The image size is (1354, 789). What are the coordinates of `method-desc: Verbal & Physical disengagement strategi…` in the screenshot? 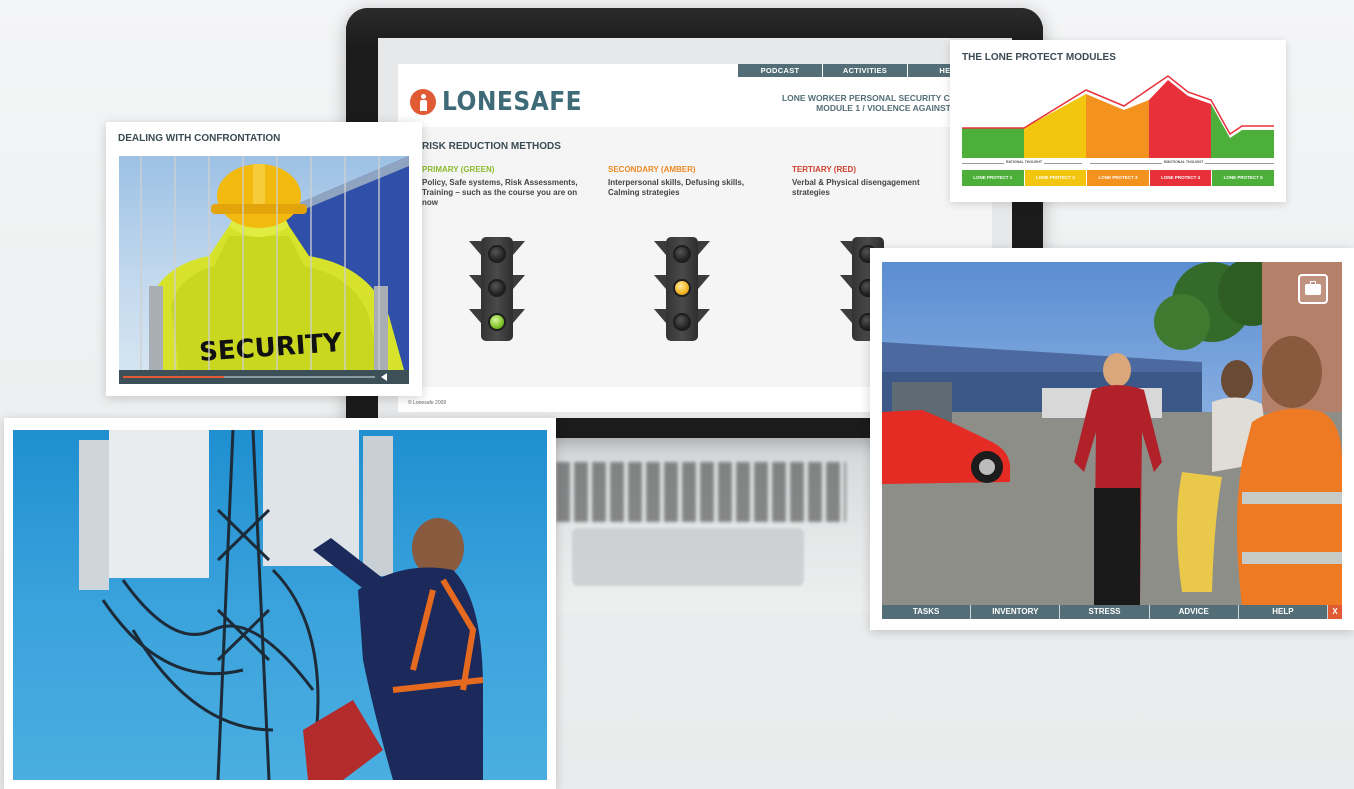 It's located at (856, 187).